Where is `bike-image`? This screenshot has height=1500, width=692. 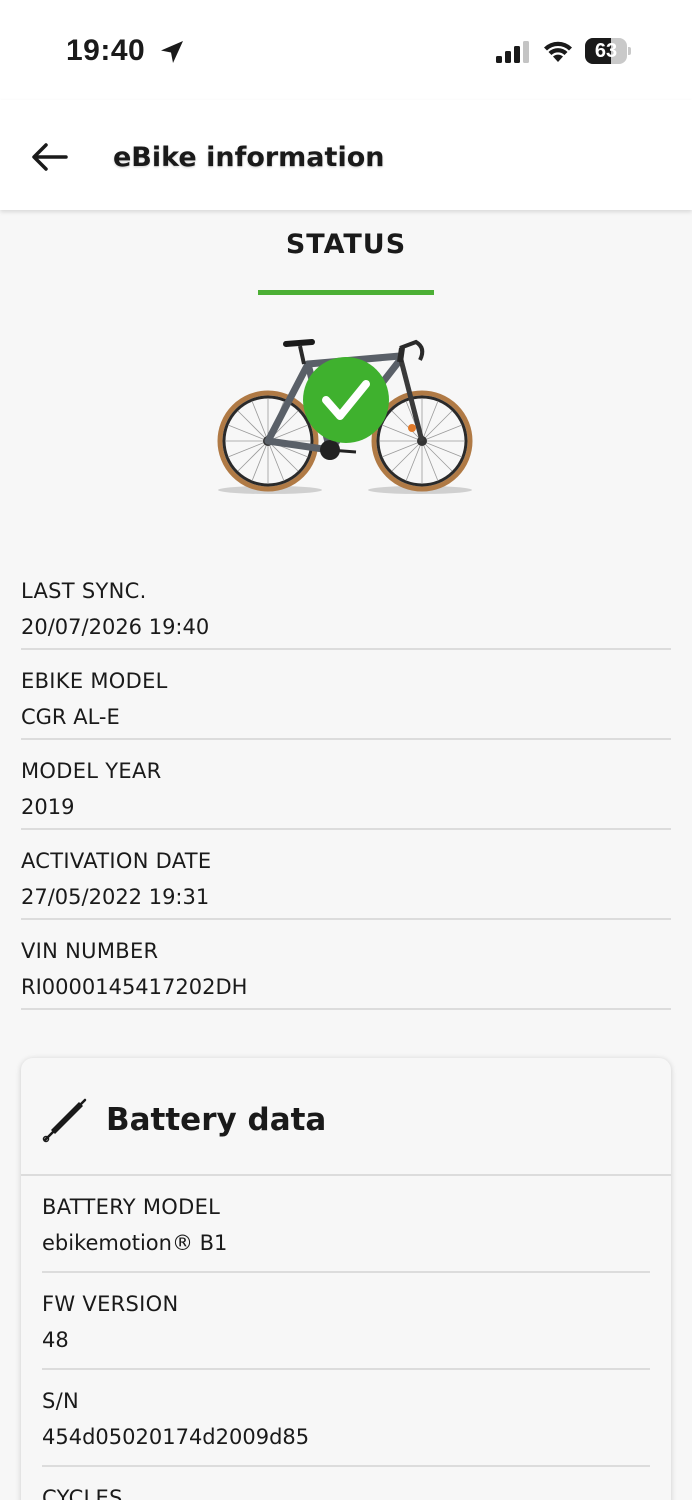 bike-image is located at coordinates (345, 416).